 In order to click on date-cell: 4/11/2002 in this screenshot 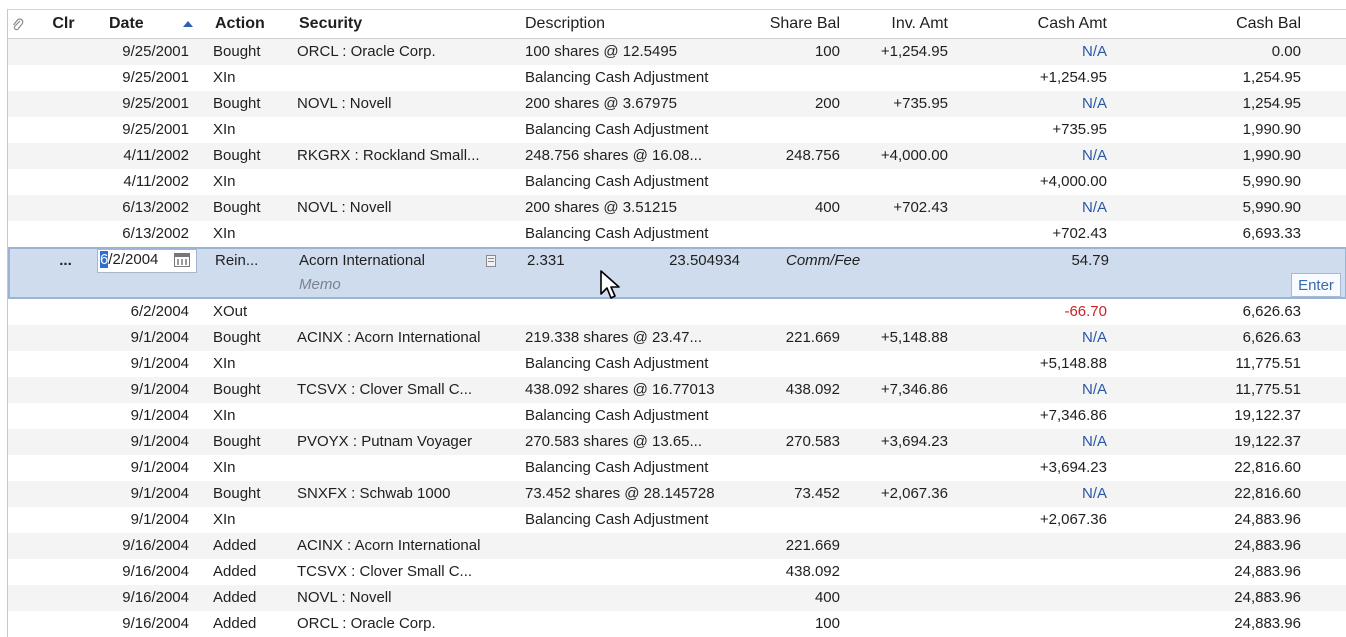, I will do `click(156, 181)`.